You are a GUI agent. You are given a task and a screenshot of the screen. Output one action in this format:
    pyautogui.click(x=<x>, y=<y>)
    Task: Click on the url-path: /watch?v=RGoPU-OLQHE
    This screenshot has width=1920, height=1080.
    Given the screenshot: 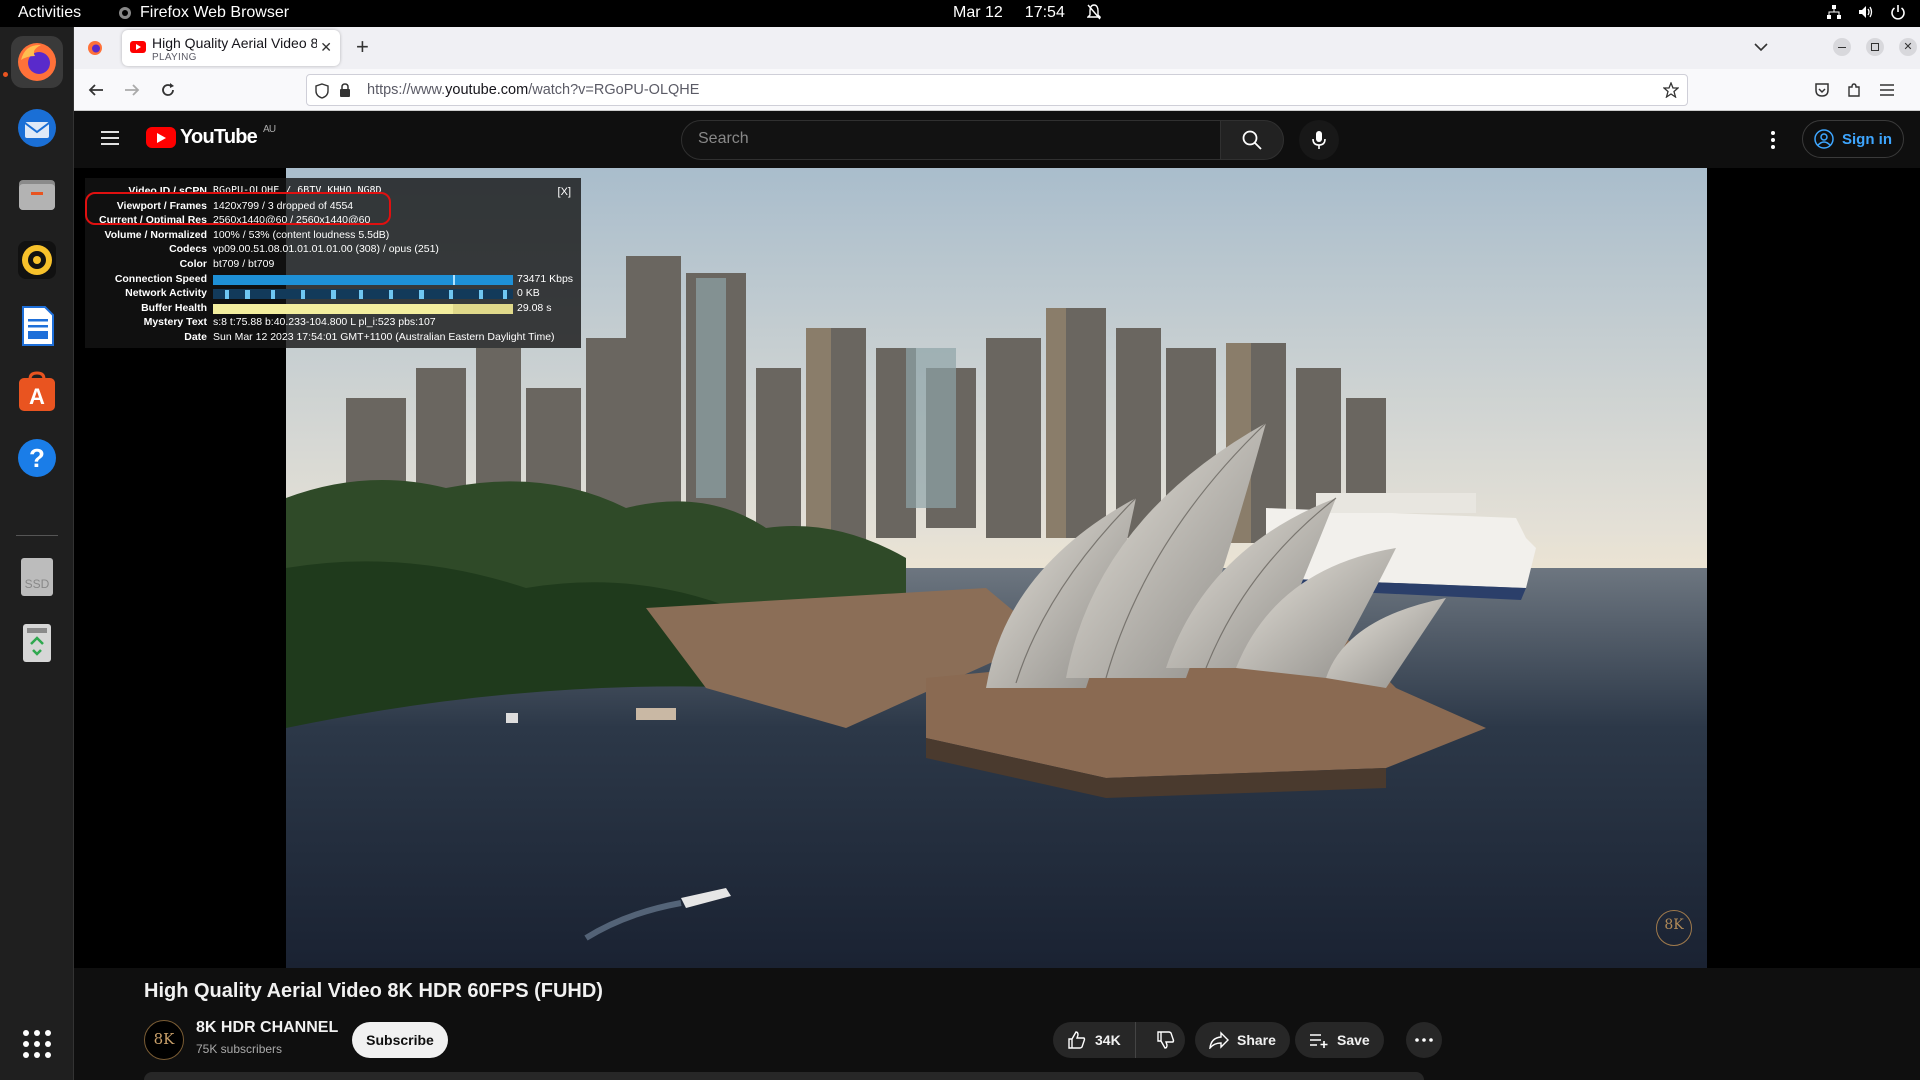 What is the action you would take?
    pyautogui.click(x=614, y=90)
    